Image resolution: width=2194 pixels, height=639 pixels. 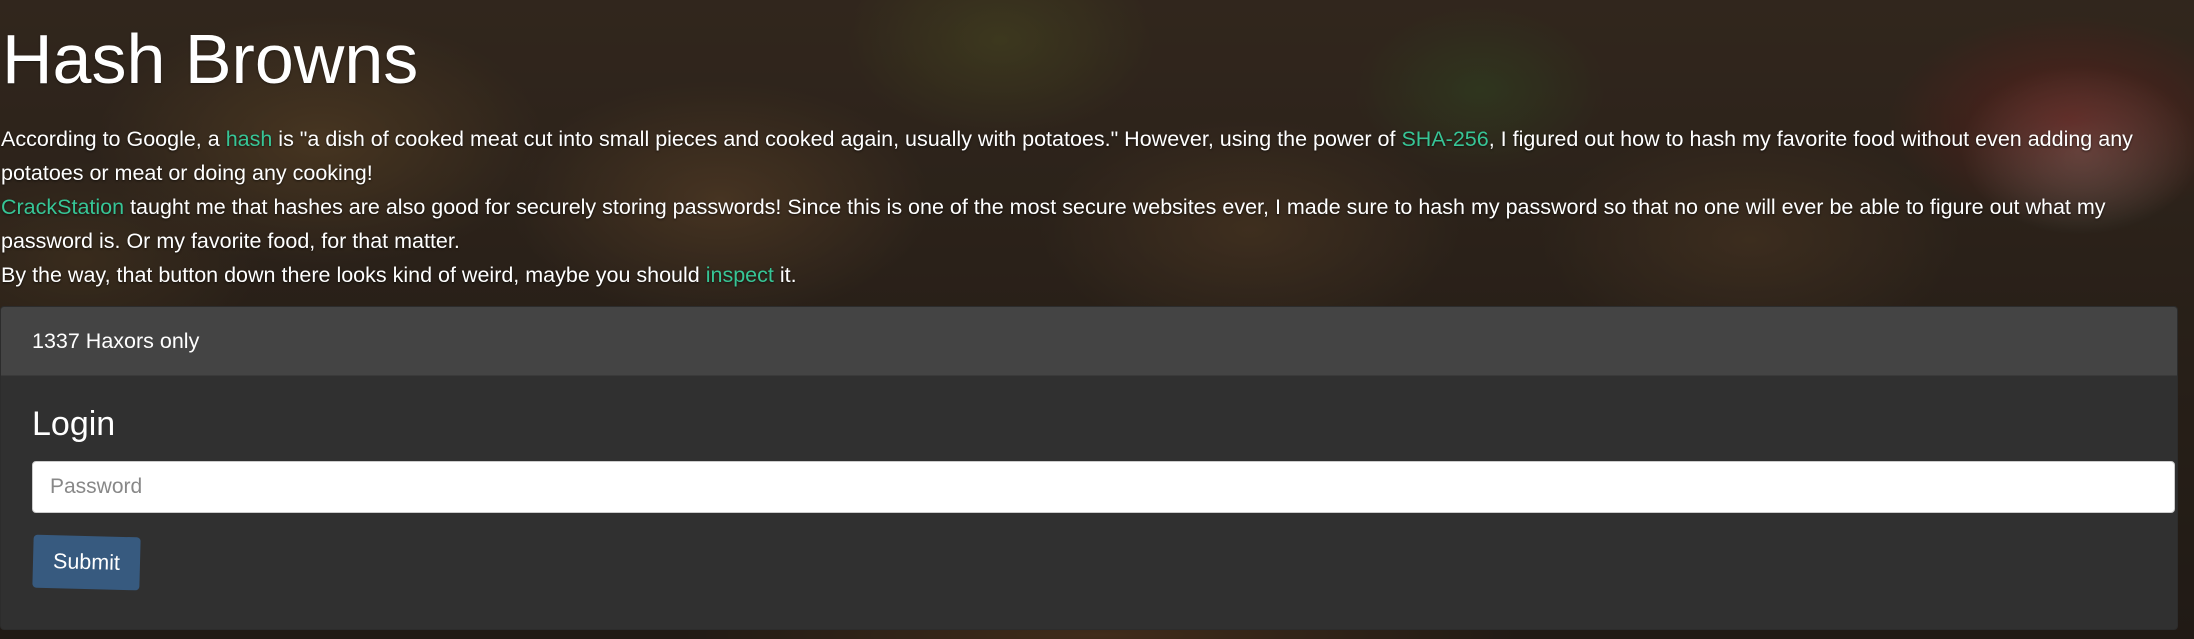 I want to click on hash-link: hash, so click(x=249, y=139).